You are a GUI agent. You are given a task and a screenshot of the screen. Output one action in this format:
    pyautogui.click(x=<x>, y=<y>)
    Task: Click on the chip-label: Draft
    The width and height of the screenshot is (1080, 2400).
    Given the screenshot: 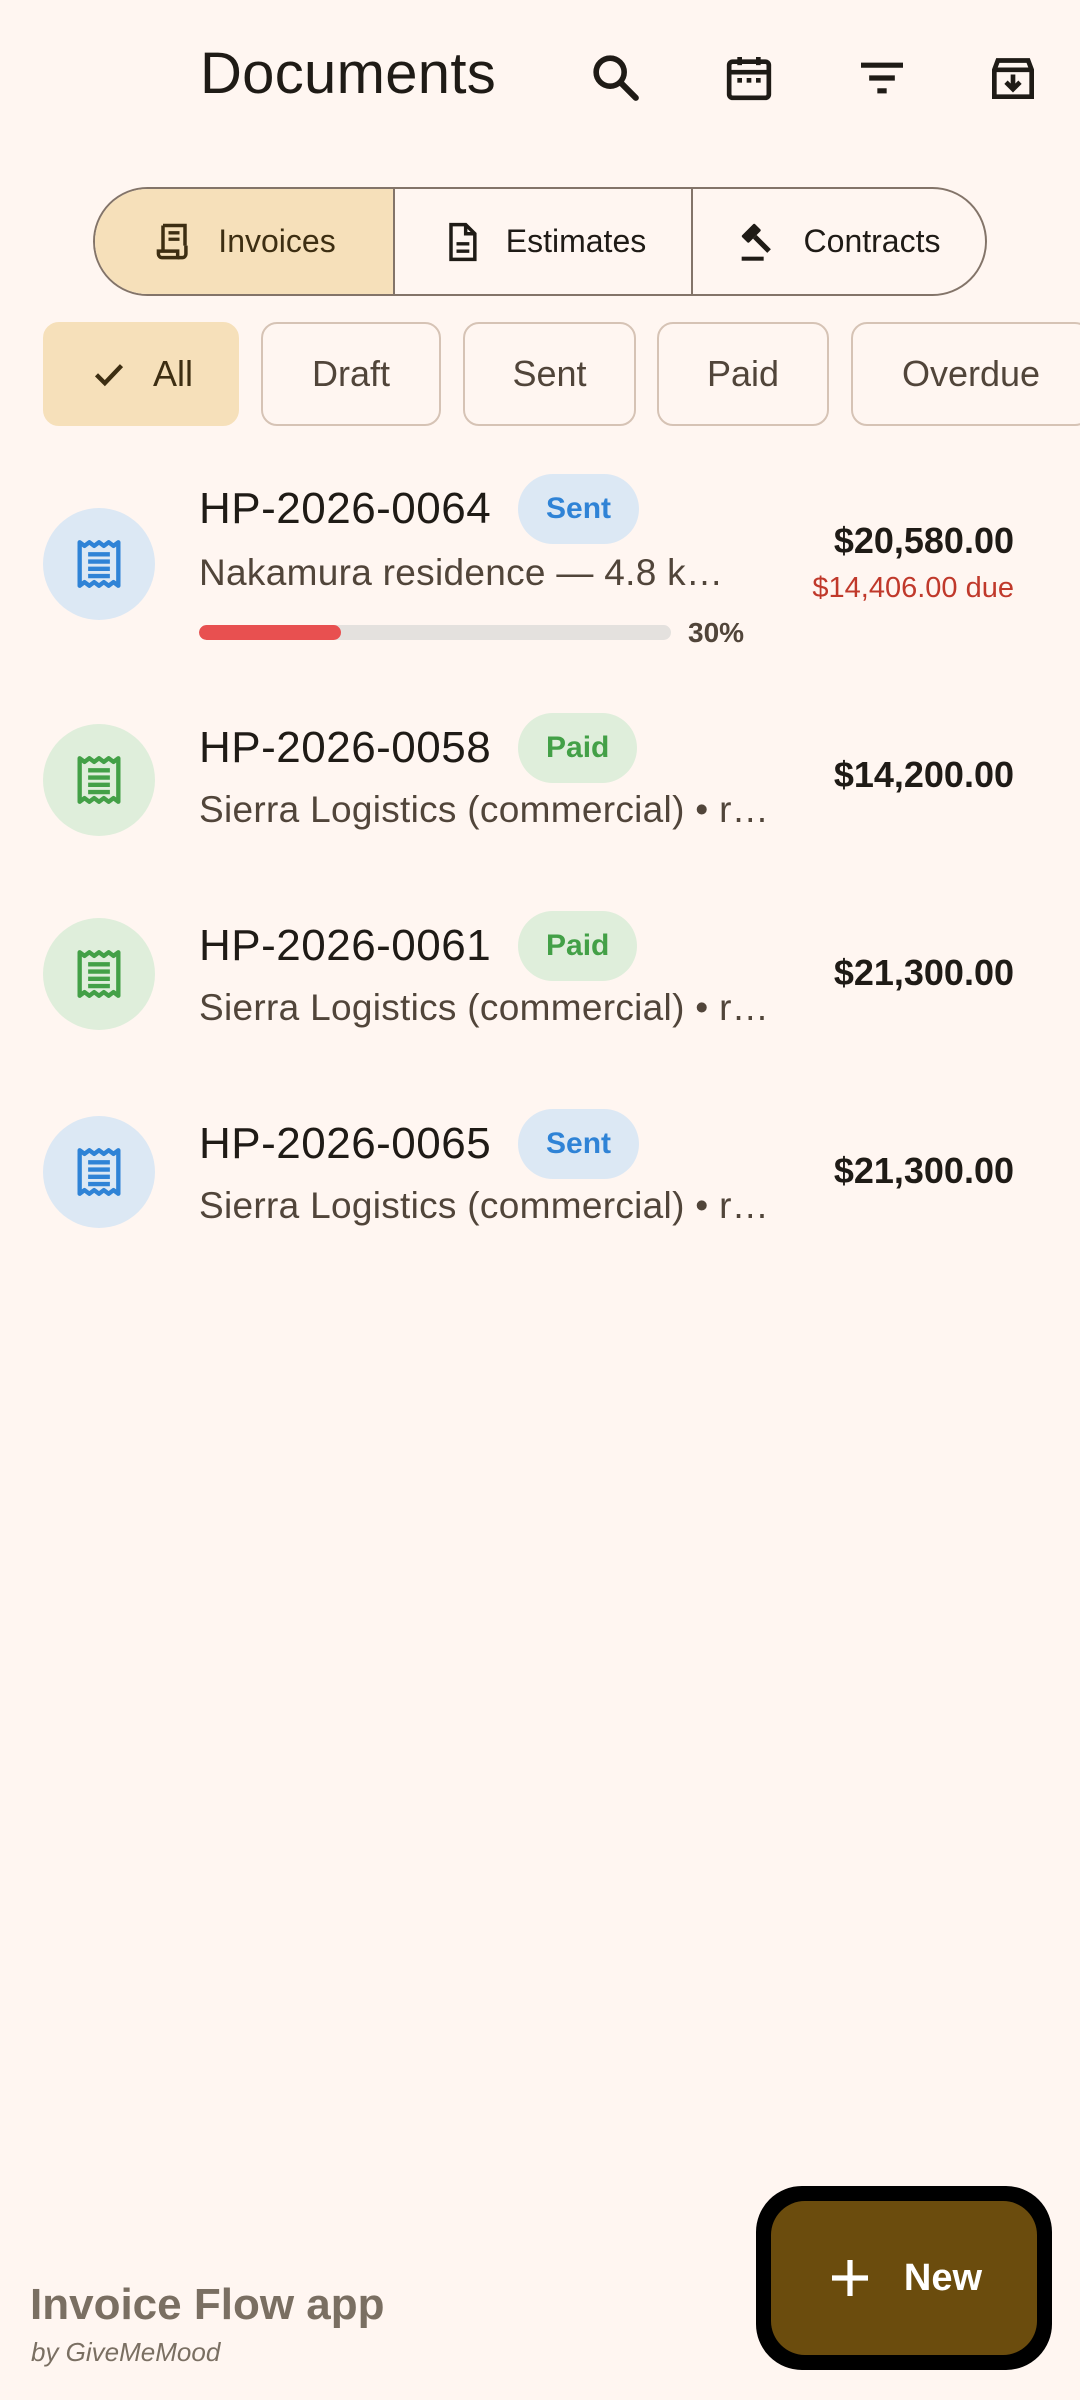 What is the action you would take?
    pyautogui.click(x=350, y=373)
    